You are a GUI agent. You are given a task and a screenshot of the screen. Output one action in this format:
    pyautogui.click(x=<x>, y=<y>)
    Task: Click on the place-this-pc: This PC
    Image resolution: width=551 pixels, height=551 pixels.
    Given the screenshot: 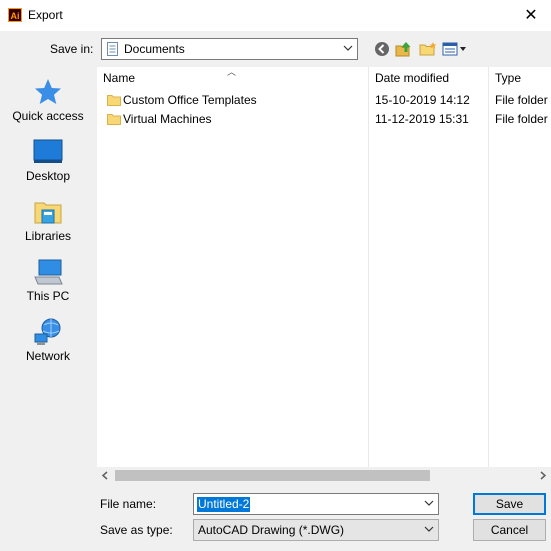 What is the action you would take?
    pyautogui.click(x=48, y=280)
    